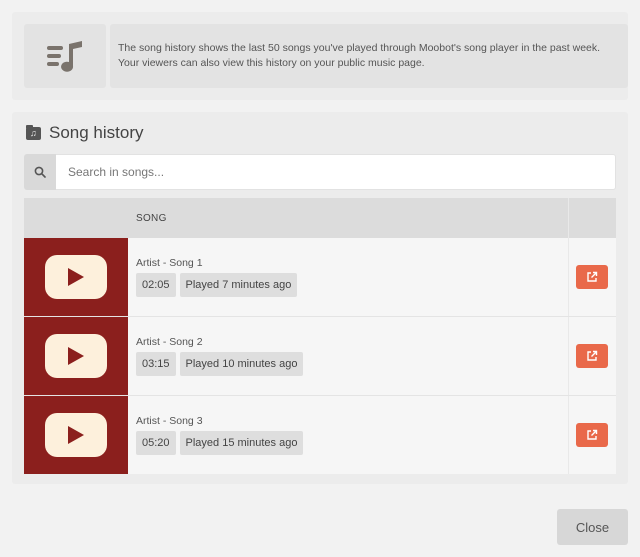  Describe the element at coordinates (169, 421) in the screenshot. I see `song-title: Artist - Song 3` at that location.